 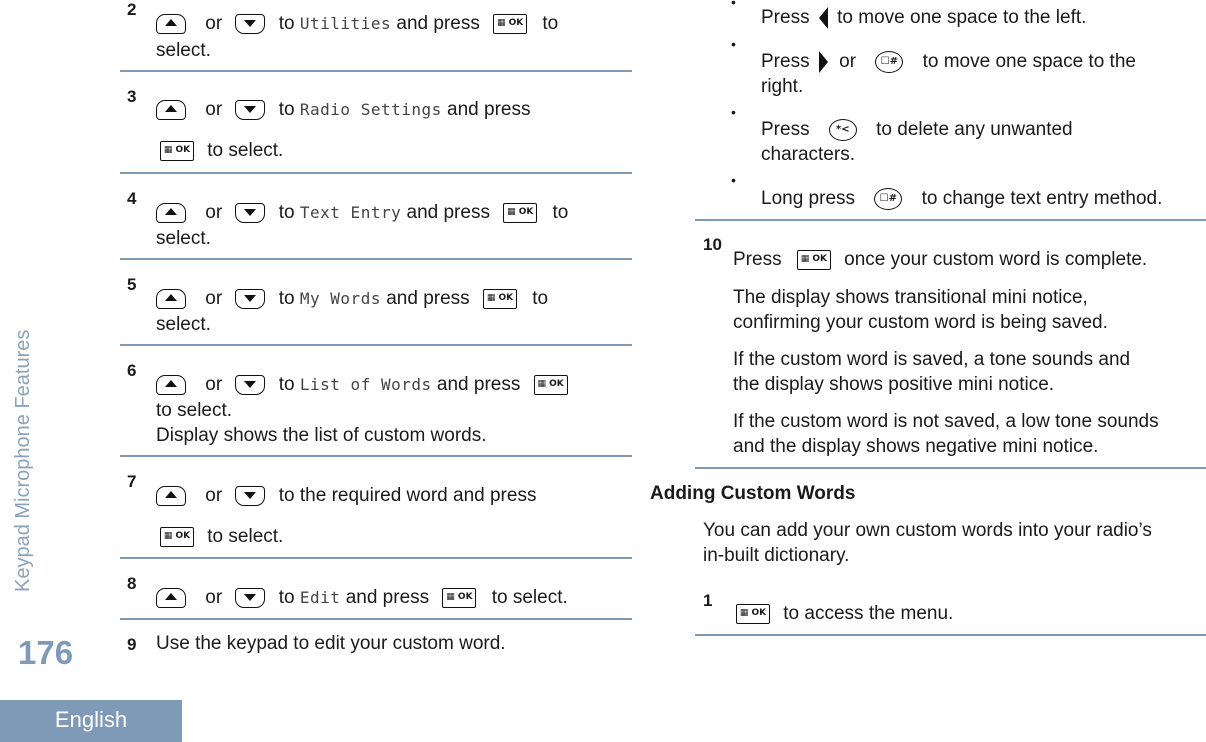 I want to click on press-text: Press, so click(x=757, y=259).